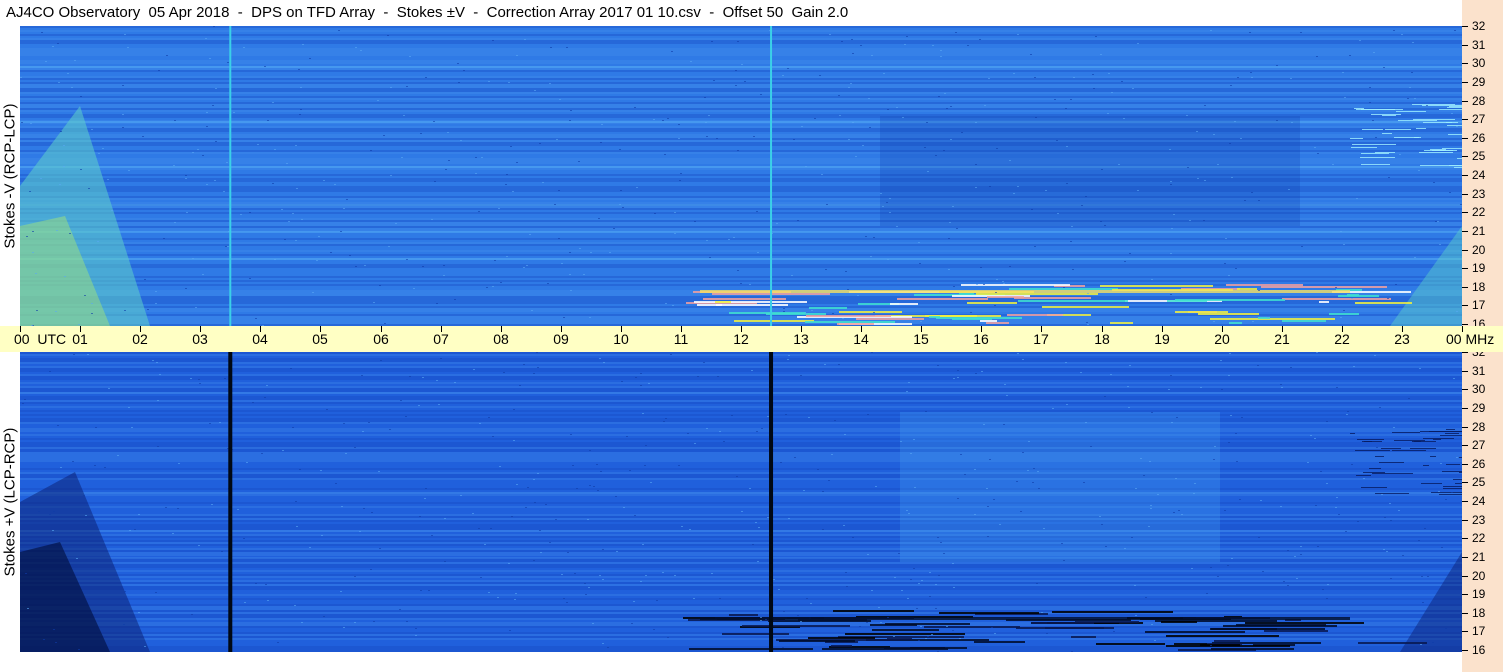  What do you see at coordinates (801, 339) in the screenshot?
I see `time-tick-label: 13` at bounding box center [801, 339].